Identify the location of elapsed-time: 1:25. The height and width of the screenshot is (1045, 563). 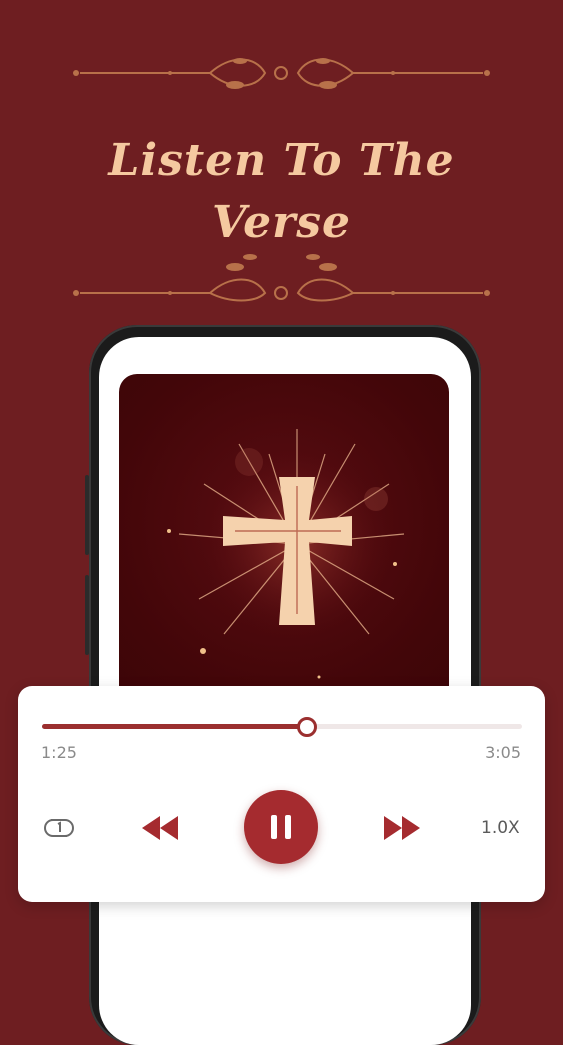
(59, 752).